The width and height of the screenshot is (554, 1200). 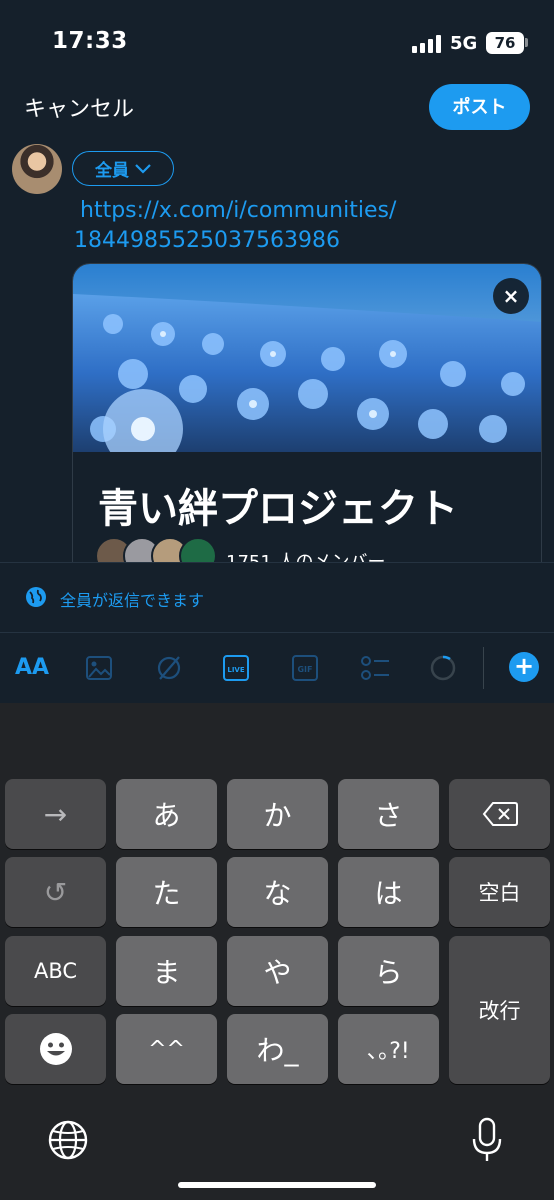 I want to click on key-wa: わ_, so click(x=277, y=1049).